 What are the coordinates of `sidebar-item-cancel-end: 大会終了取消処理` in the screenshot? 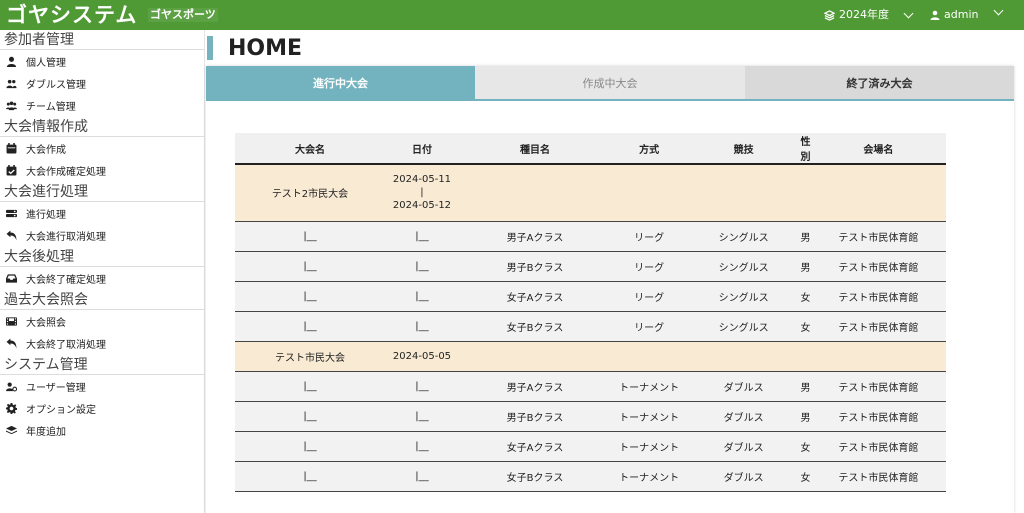 It's located at (102, 343).